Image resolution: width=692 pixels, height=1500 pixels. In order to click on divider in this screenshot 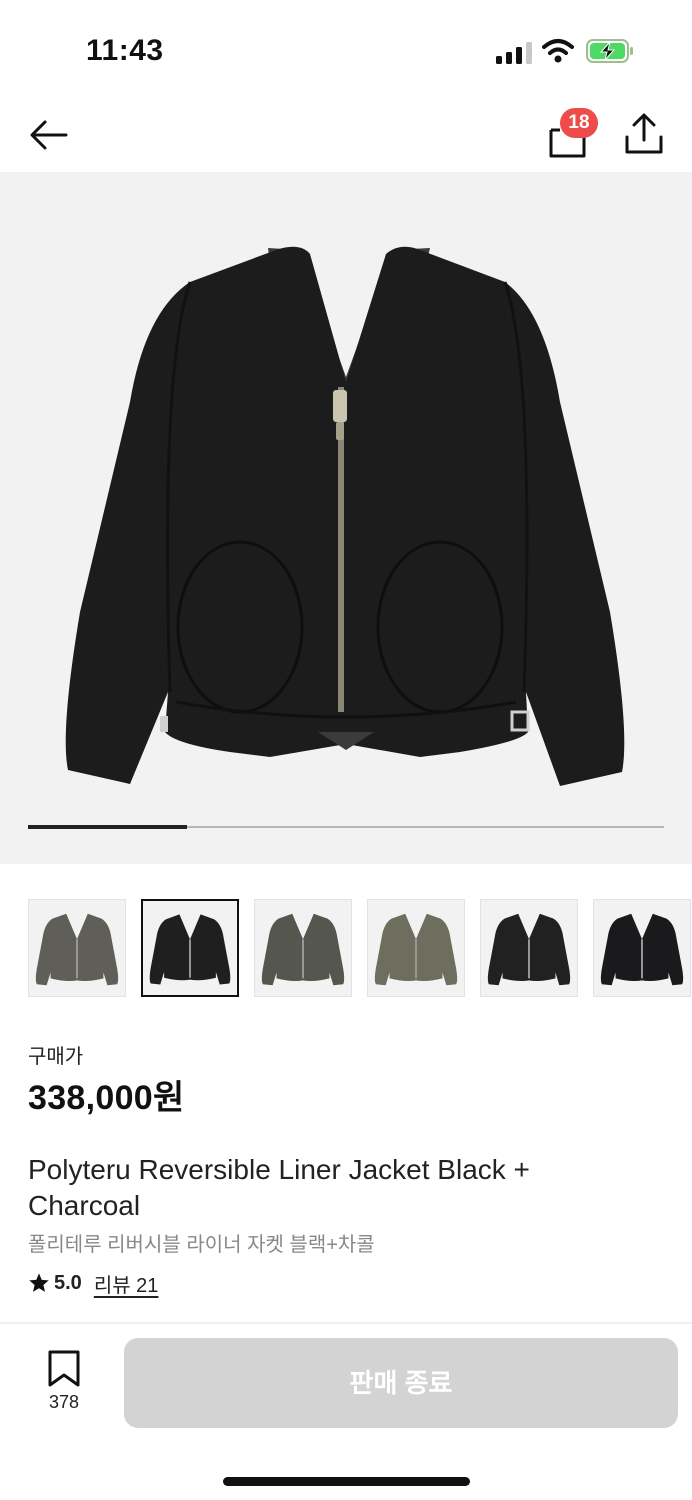, I will do `click(346, 1323)`.